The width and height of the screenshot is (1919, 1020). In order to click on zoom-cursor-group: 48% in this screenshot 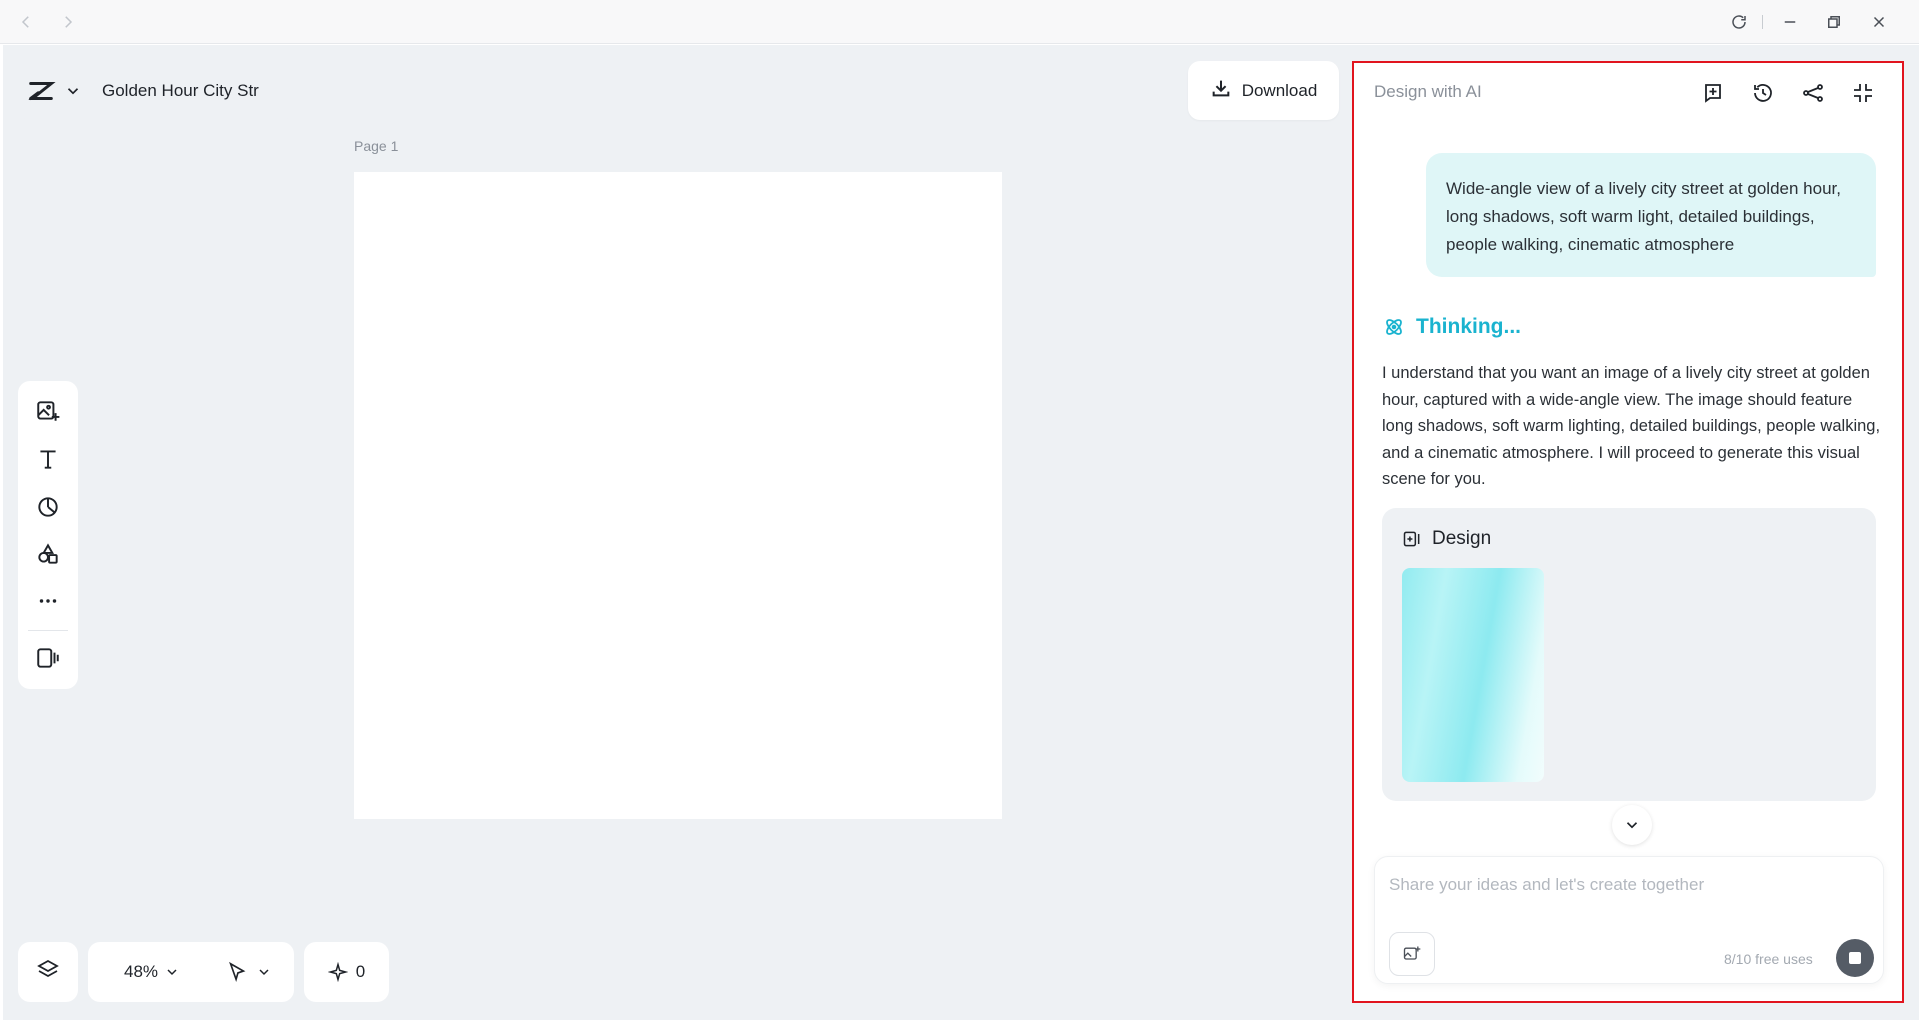, I will do `click(191, 972)`.